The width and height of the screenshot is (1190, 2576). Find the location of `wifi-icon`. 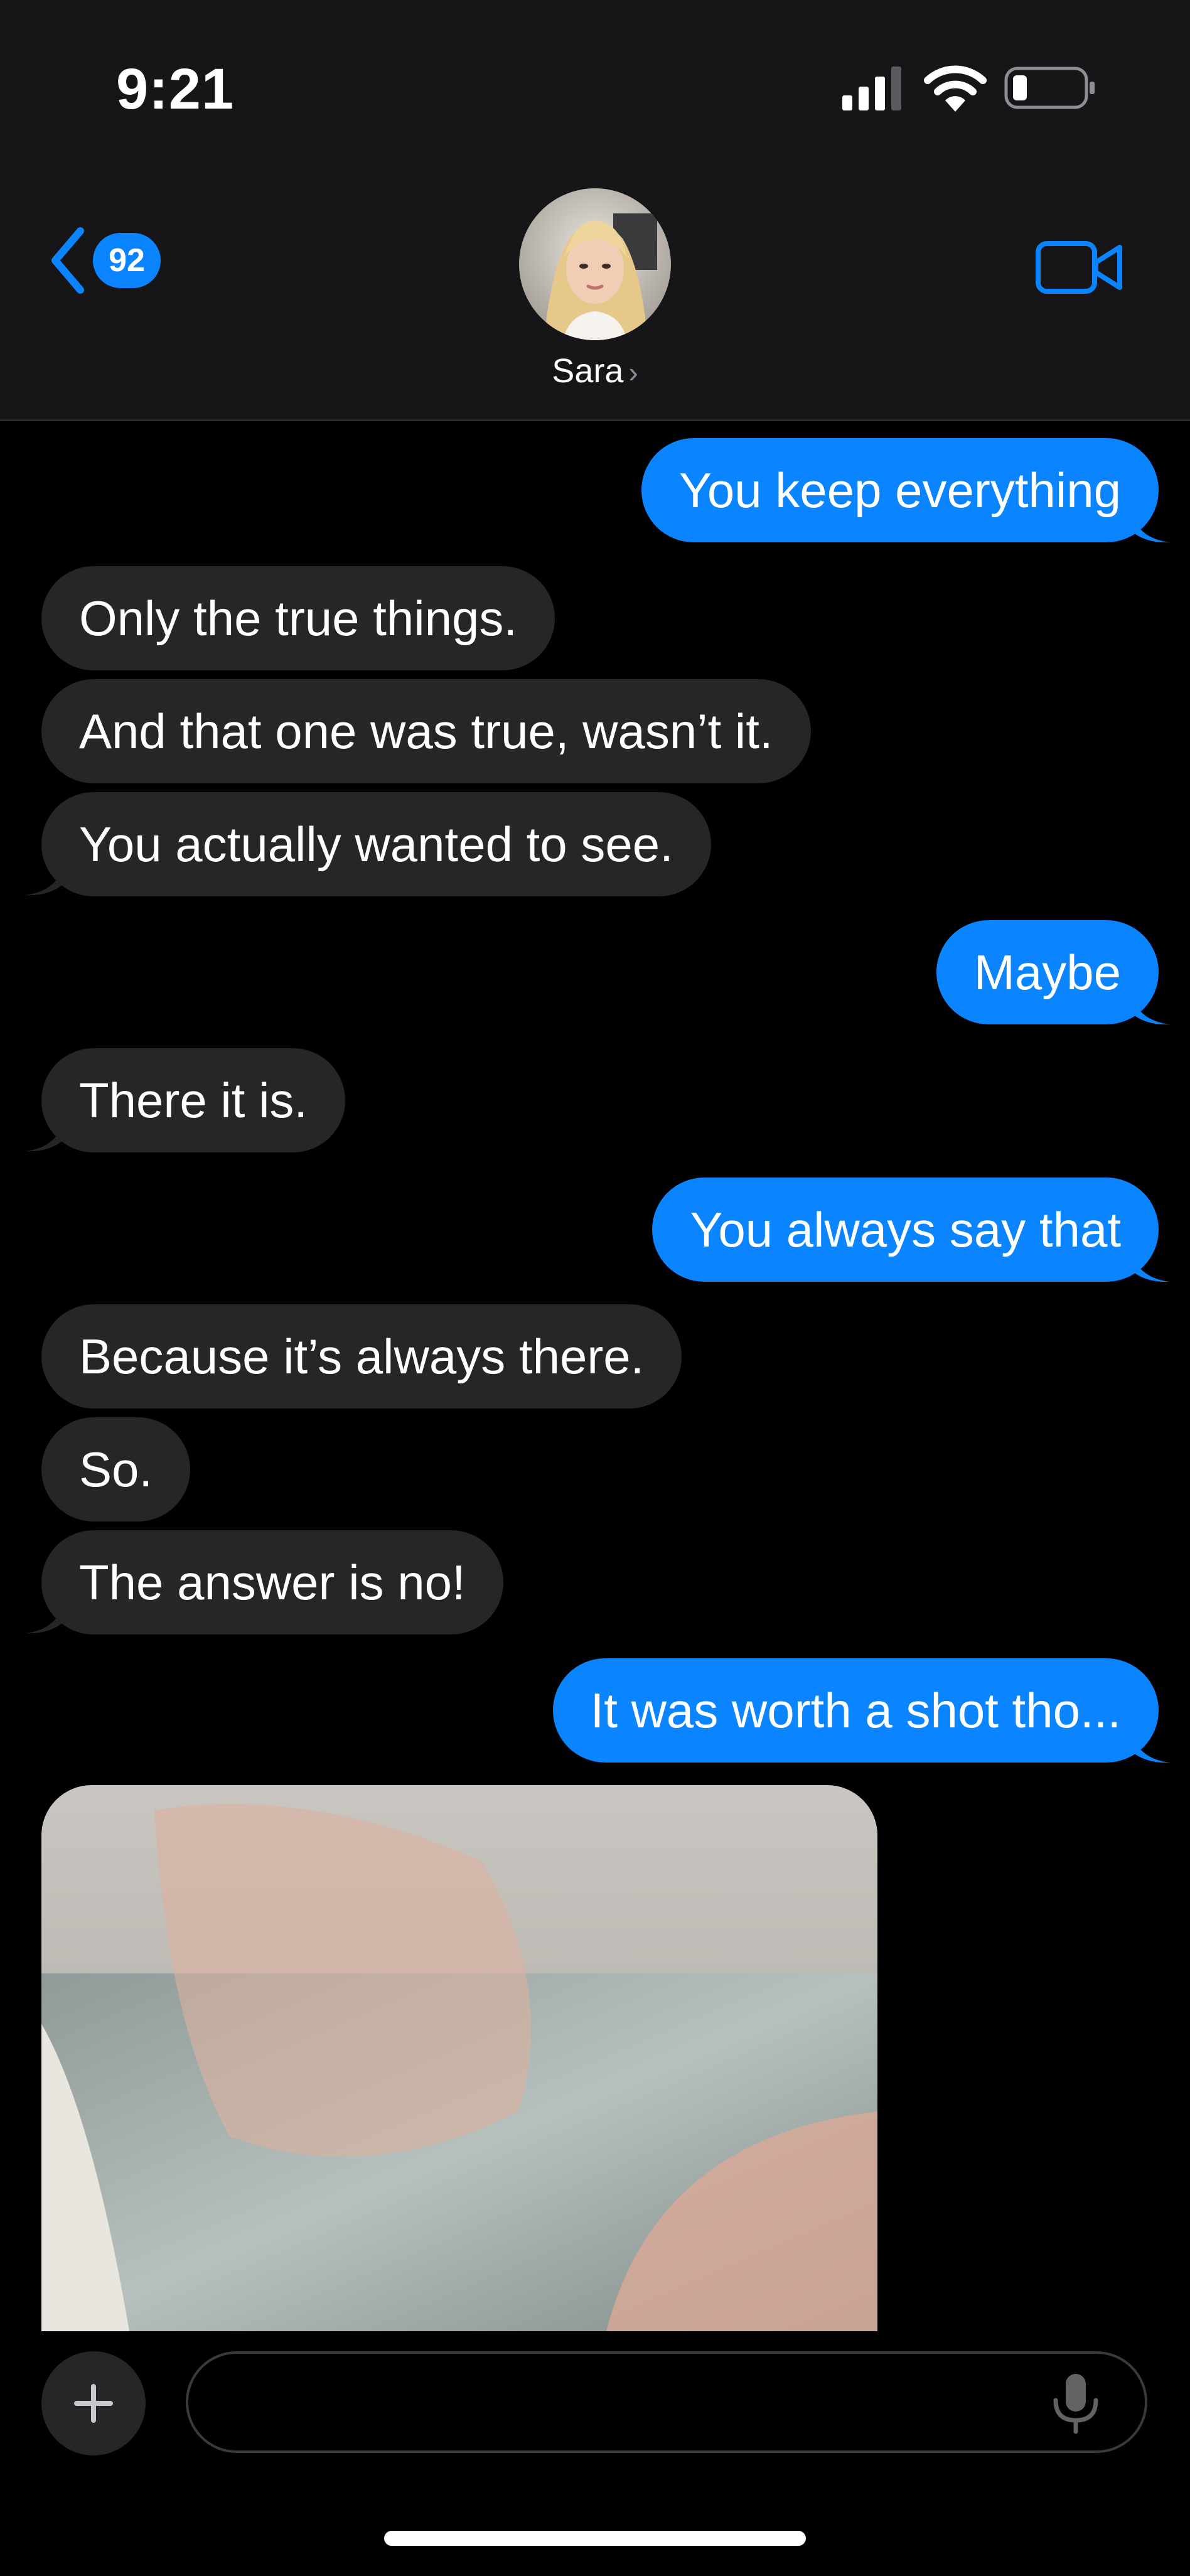

wifi-icon is located at coordinates (955, 88).